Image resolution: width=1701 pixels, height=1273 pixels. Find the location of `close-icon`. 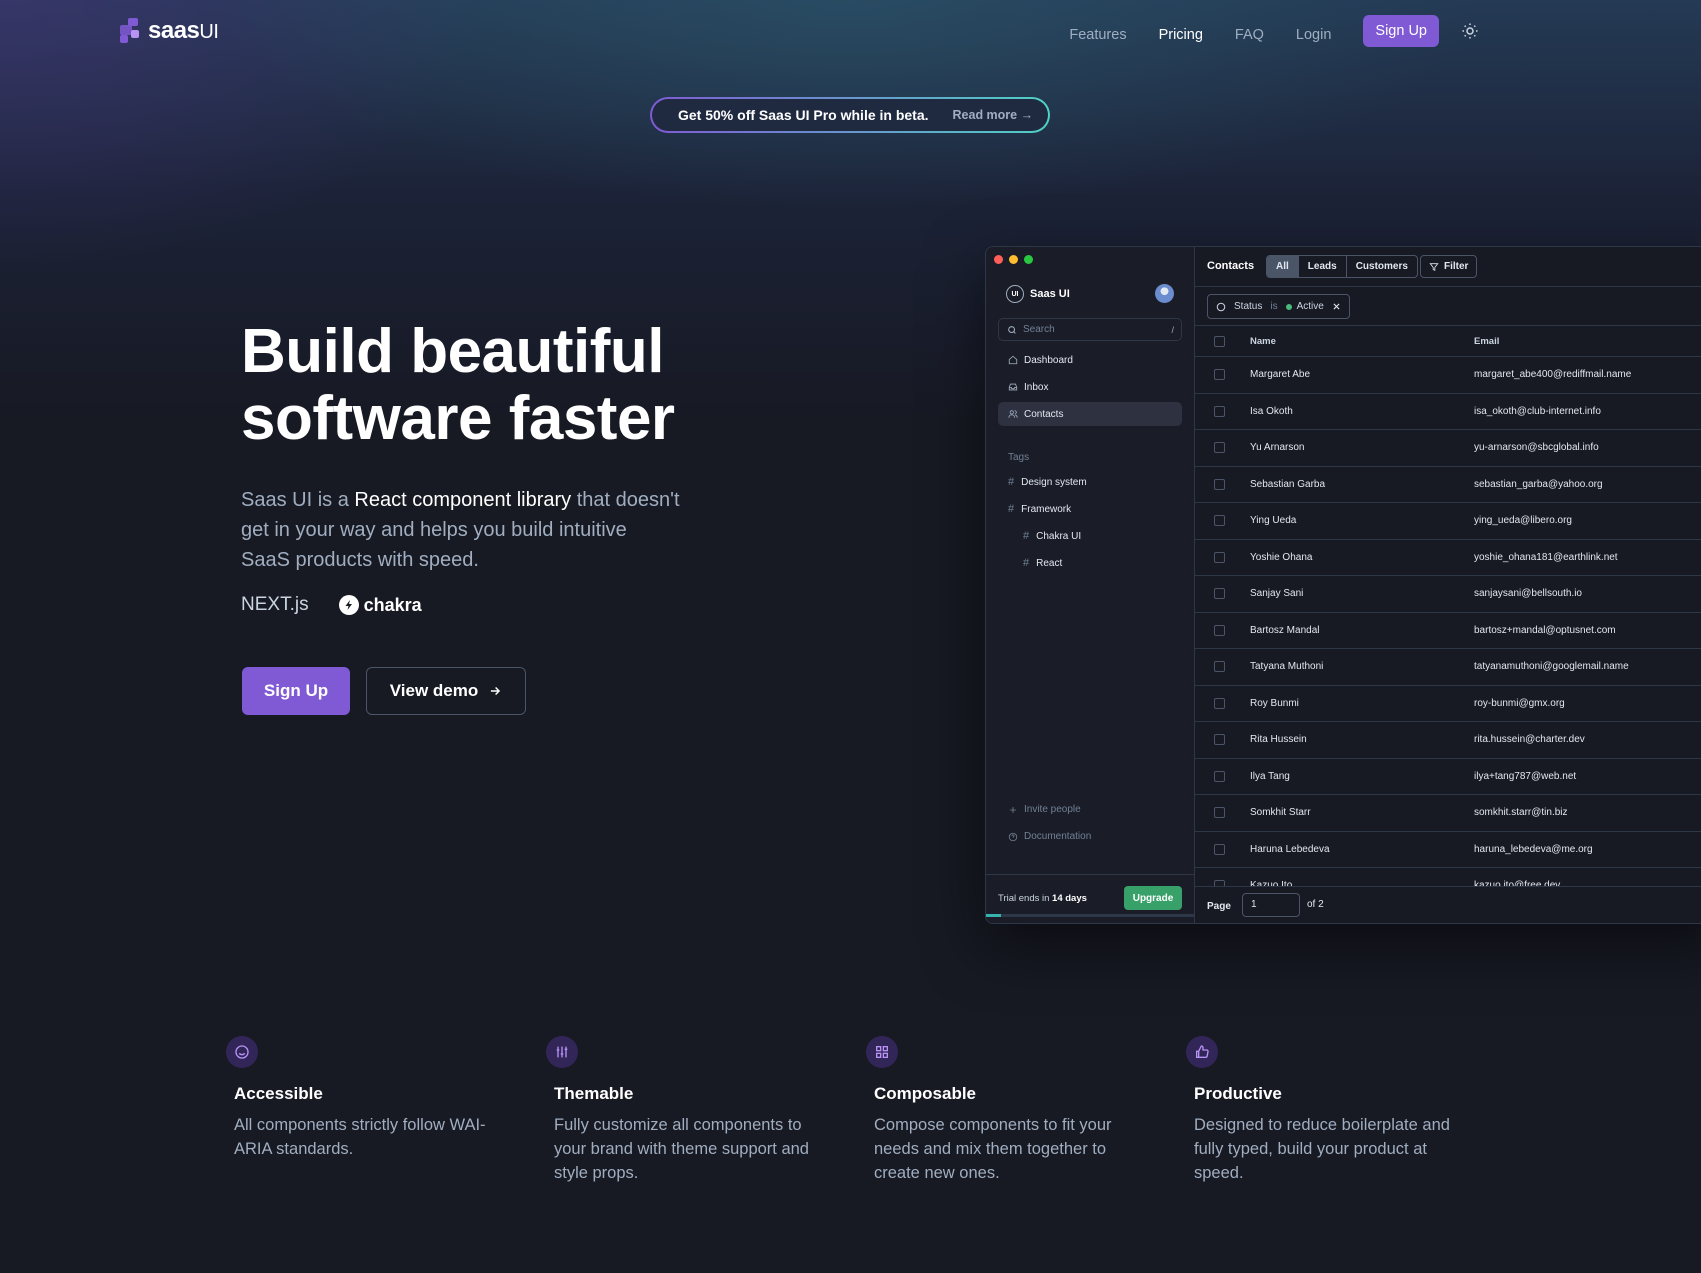

close-icon is located at coordinates (1336, 306).